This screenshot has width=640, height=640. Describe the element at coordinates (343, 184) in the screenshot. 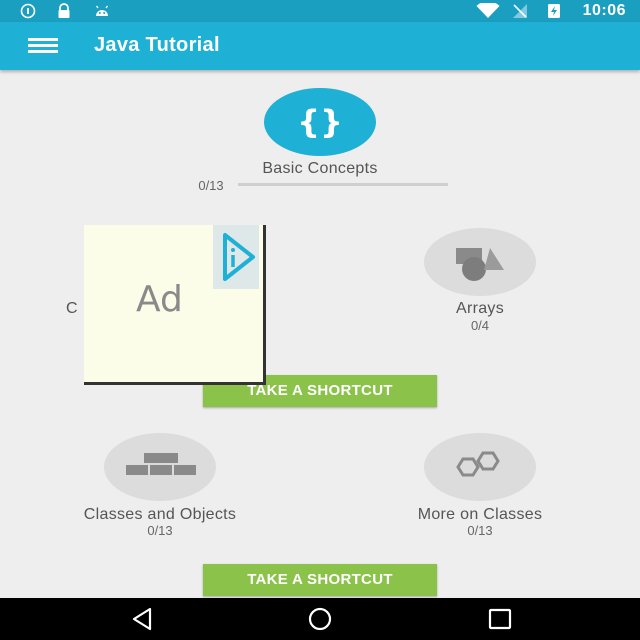

I see `lesson-basic-concepts-progress-bar` at that location.